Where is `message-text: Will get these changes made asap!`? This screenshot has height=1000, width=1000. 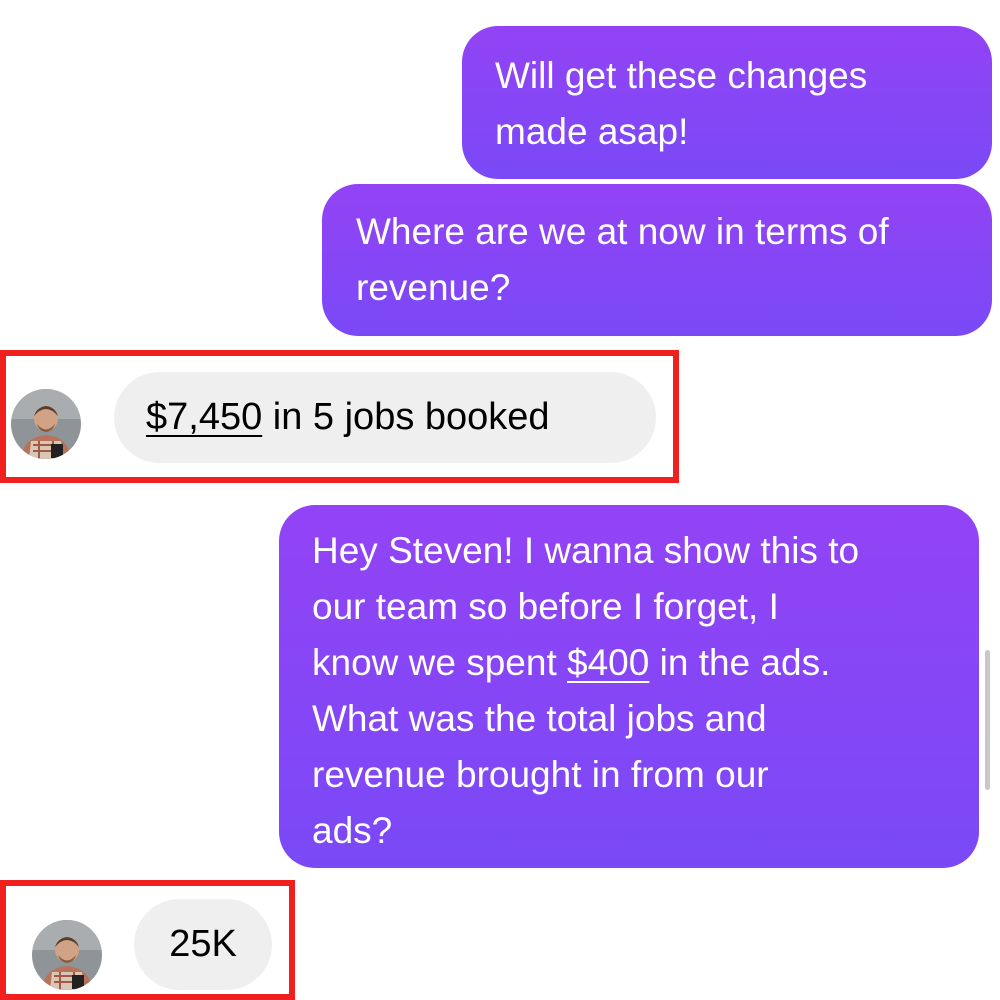 message-text: Will get these changes made asap! is located at coordinates (681, 103).